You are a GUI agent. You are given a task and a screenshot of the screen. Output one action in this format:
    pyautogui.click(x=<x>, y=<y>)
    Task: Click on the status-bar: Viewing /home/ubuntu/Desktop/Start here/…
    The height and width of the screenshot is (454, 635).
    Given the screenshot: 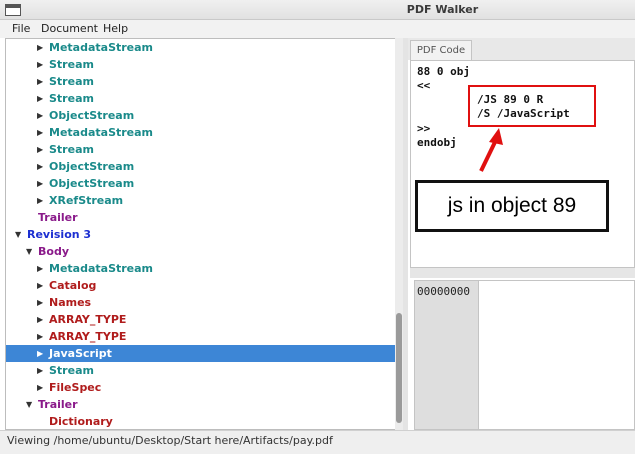 What is the action you would take?
    pyautogui.click(x=317, y=442)
    